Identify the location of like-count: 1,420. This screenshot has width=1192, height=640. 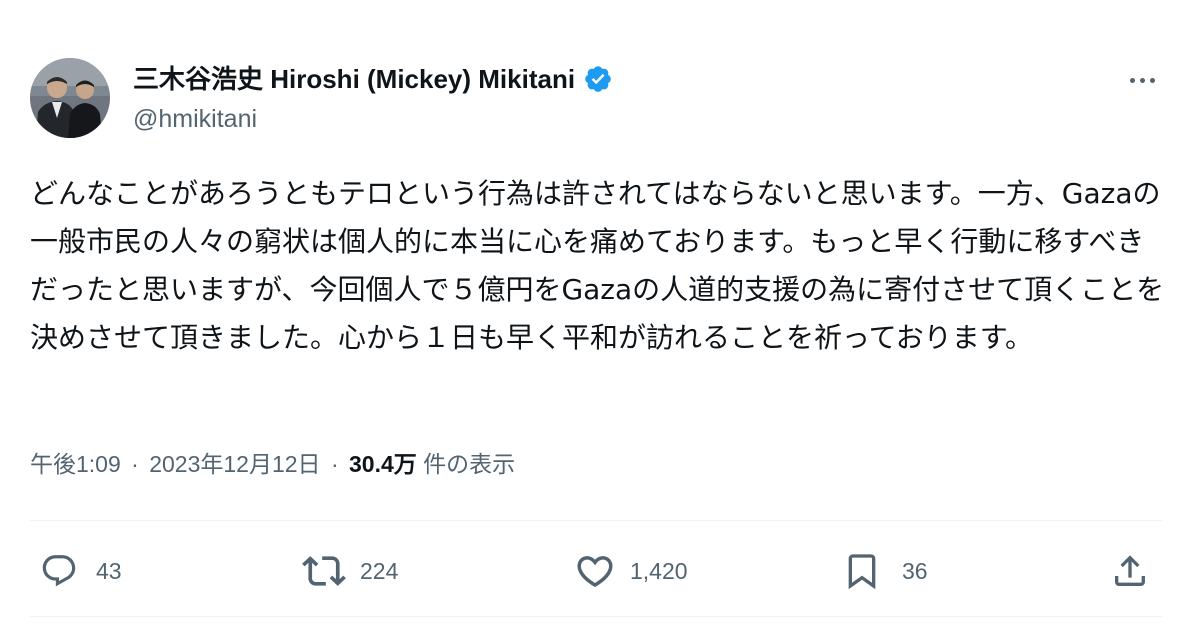
(659, 570).